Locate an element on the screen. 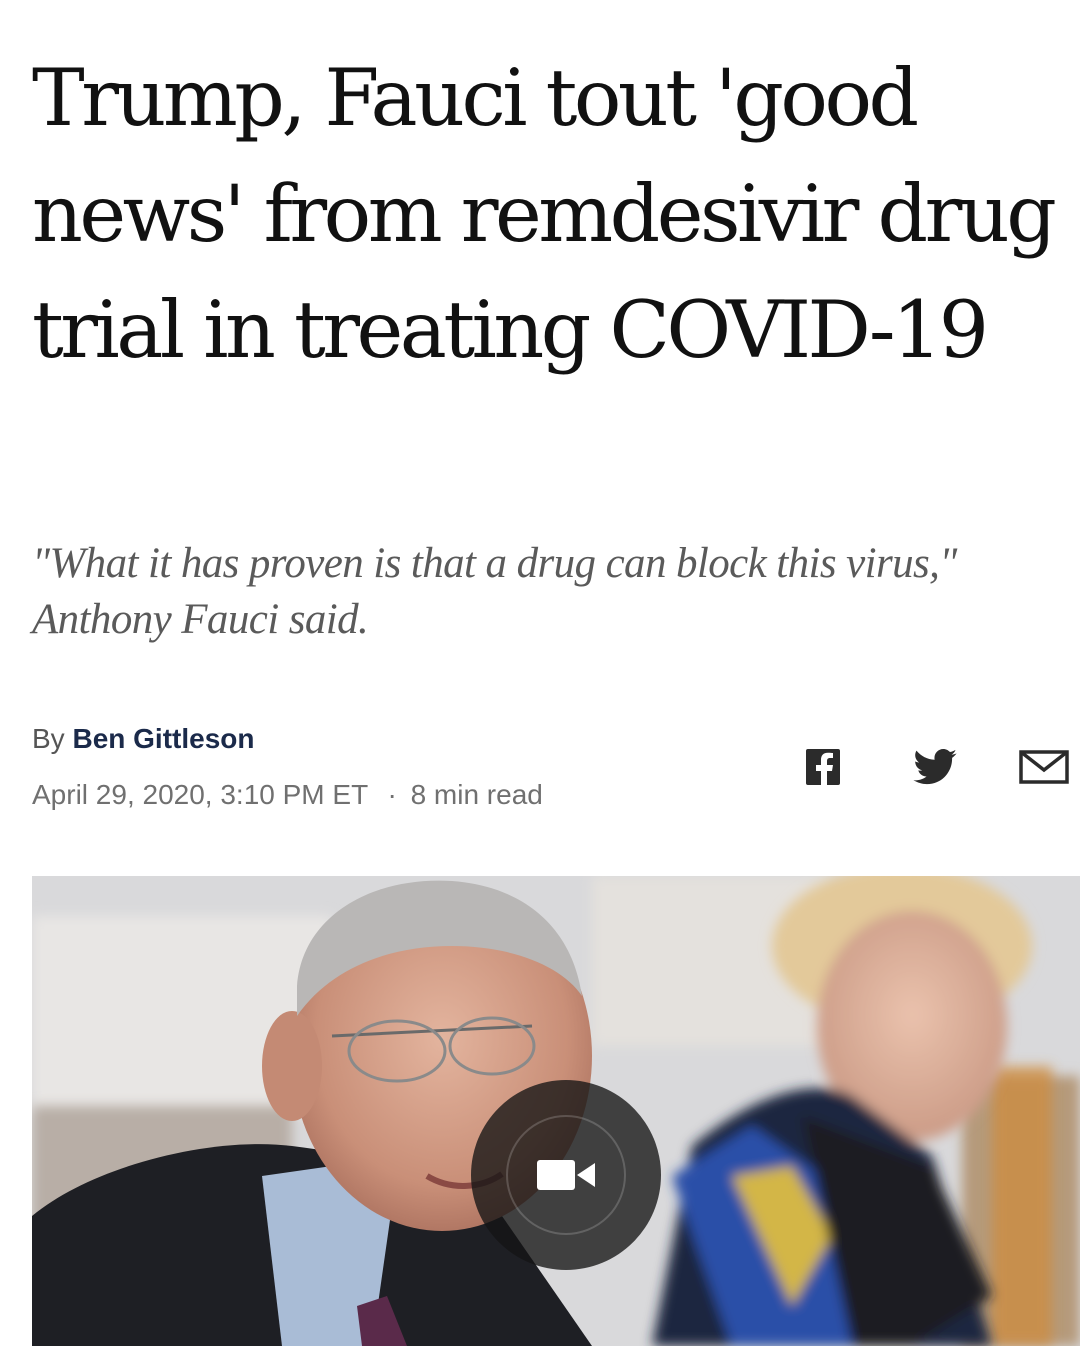  publish-date: April 29, 2020, 3:10 PM ET is located at coordinates (200, 794).